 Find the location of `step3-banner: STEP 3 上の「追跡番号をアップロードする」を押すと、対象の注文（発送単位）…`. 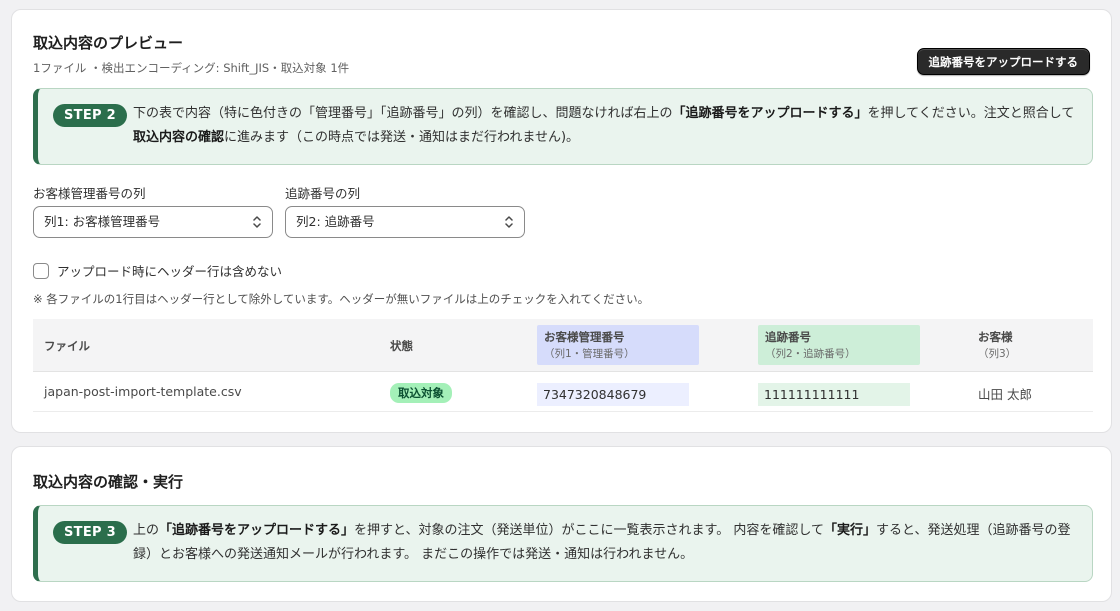

step3-banner: STEP 3 上の「追跡番号をアップロードする」を押すと、対象の注文（発送単位）… is located at coordinates (563, 543).